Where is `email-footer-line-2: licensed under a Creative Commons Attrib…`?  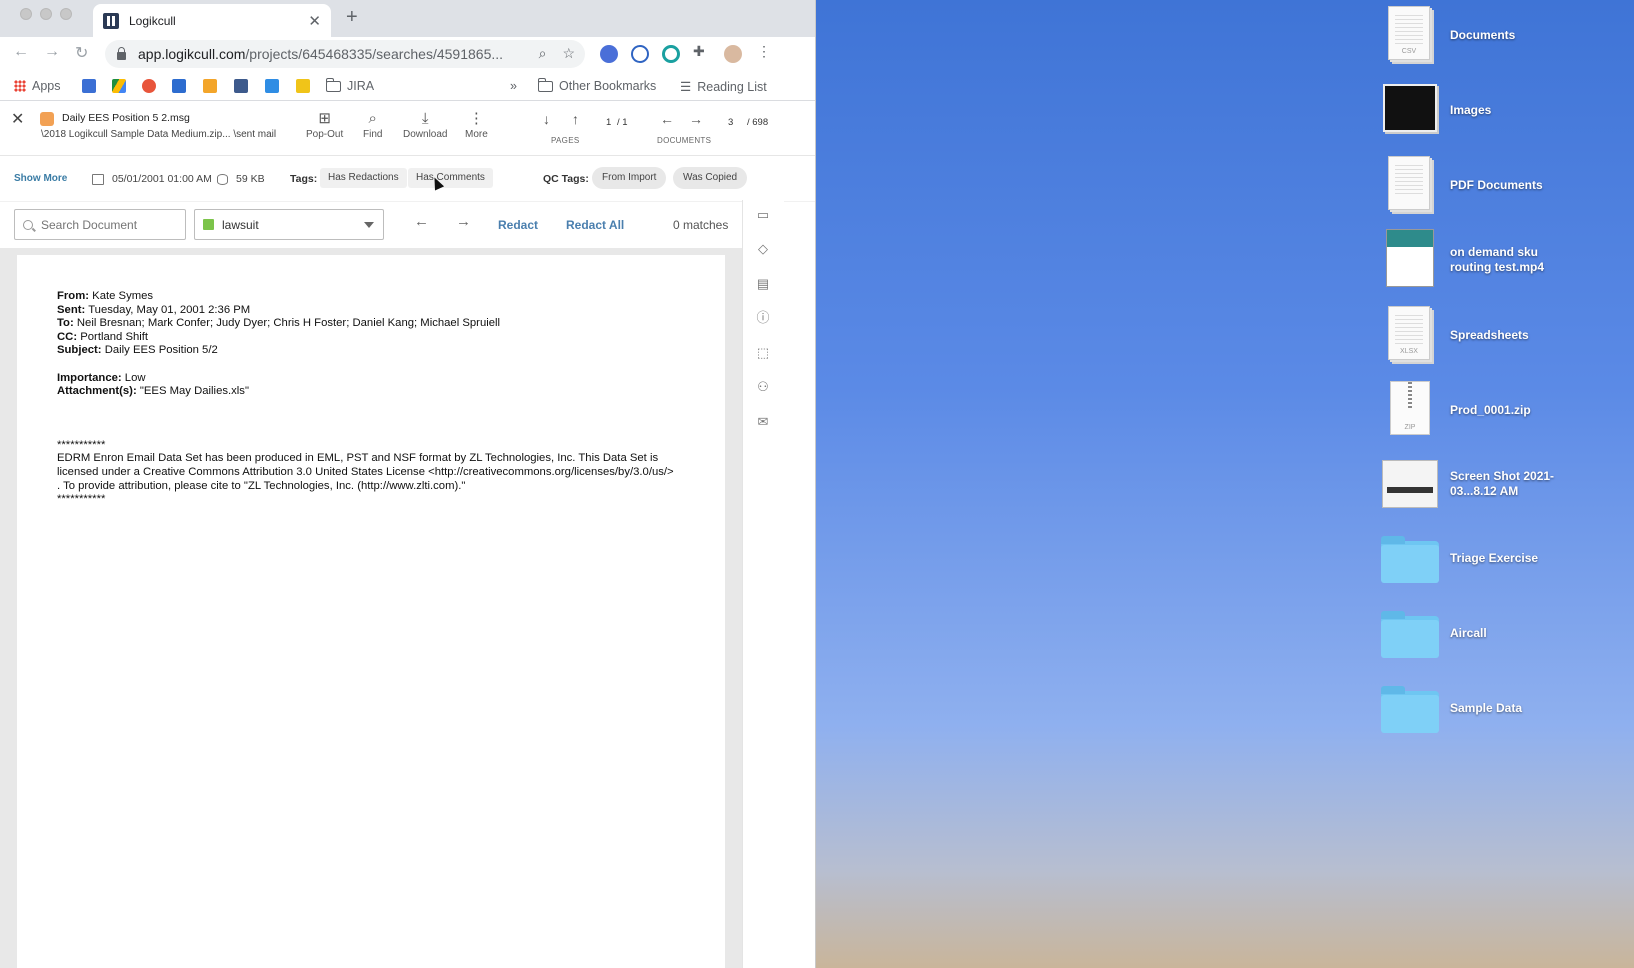 email-footer-line-2: licensed under a Creative Commons Attrib… is located at coordinates (365, 471).